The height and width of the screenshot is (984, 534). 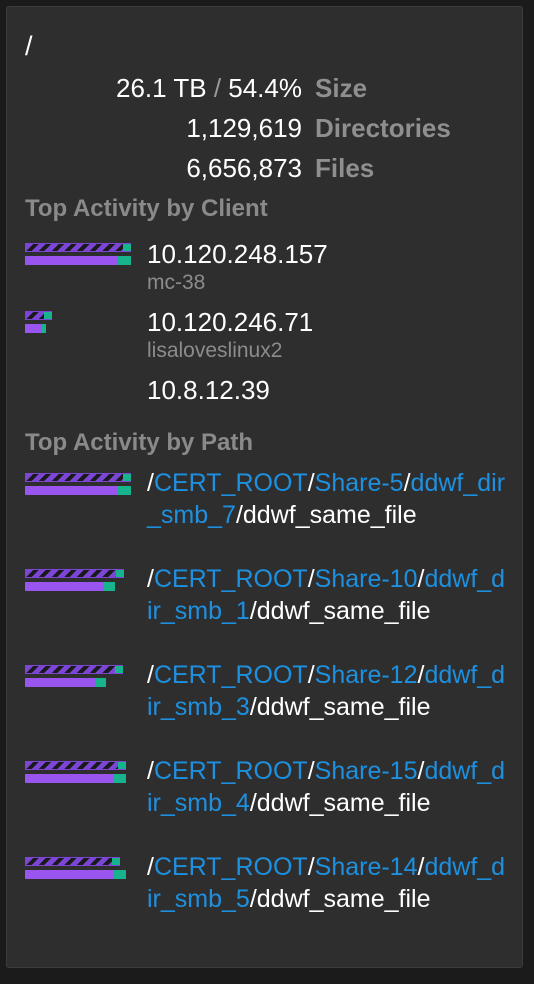 I want to click on size-label: Size, so click(x=341, y=88).